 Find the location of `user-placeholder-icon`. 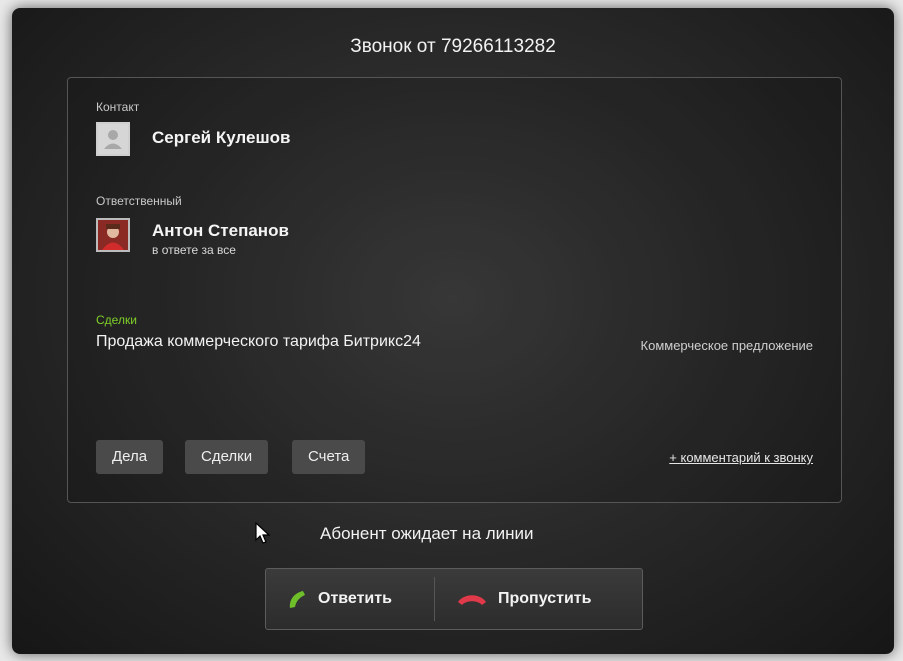

user-placeholder-icon is located at coordinates (113, 139).